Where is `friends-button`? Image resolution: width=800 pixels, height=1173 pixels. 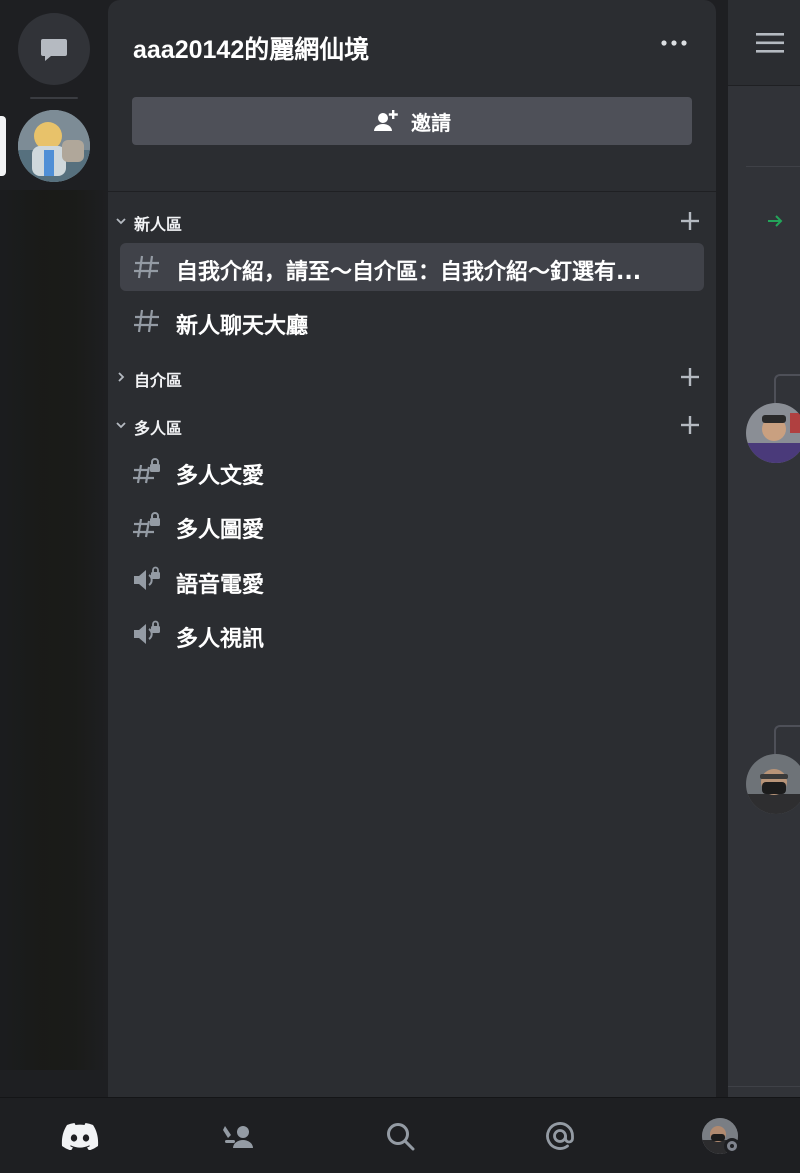 friends-button is located at coordinates (238, 1136).